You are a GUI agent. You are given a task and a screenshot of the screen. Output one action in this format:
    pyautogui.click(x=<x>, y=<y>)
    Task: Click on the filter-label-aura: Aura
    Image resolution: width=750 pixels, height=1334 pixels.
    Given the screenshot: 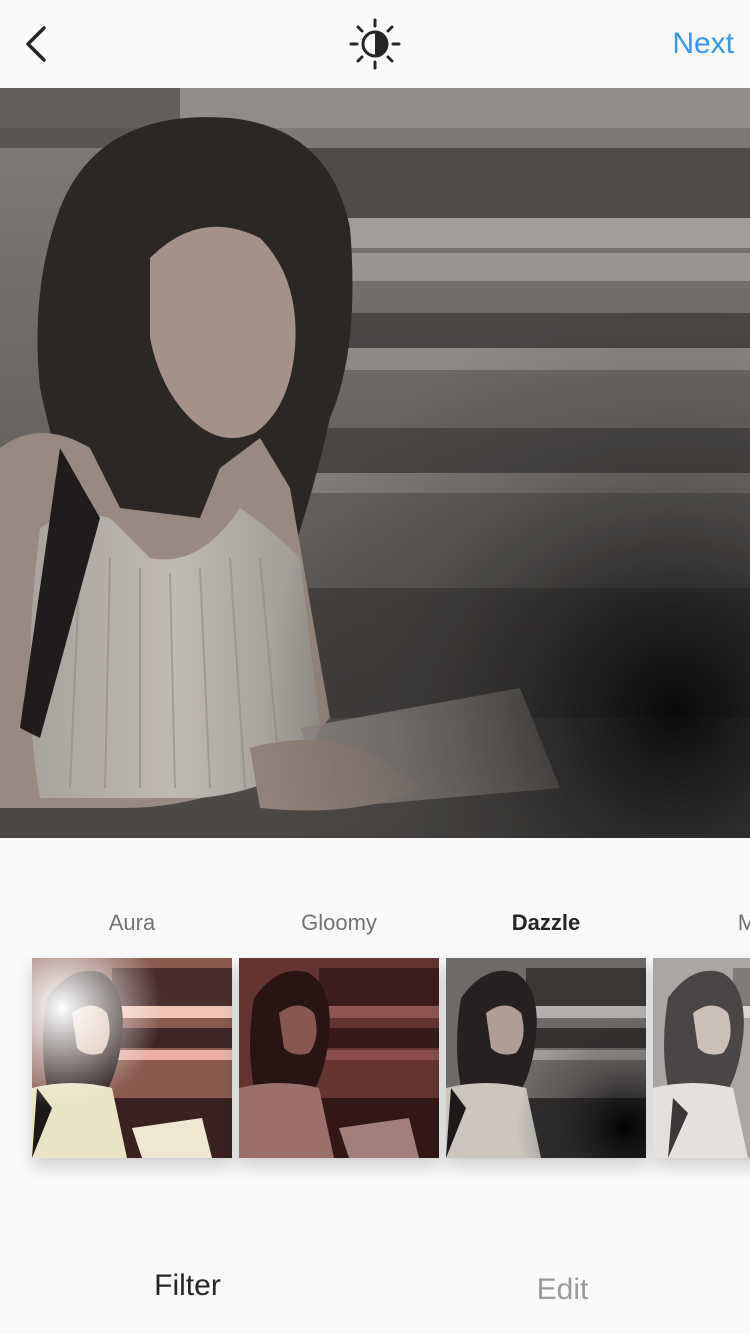 What is the action you would take?
    pyautogui.click(x=132, y=922)
    